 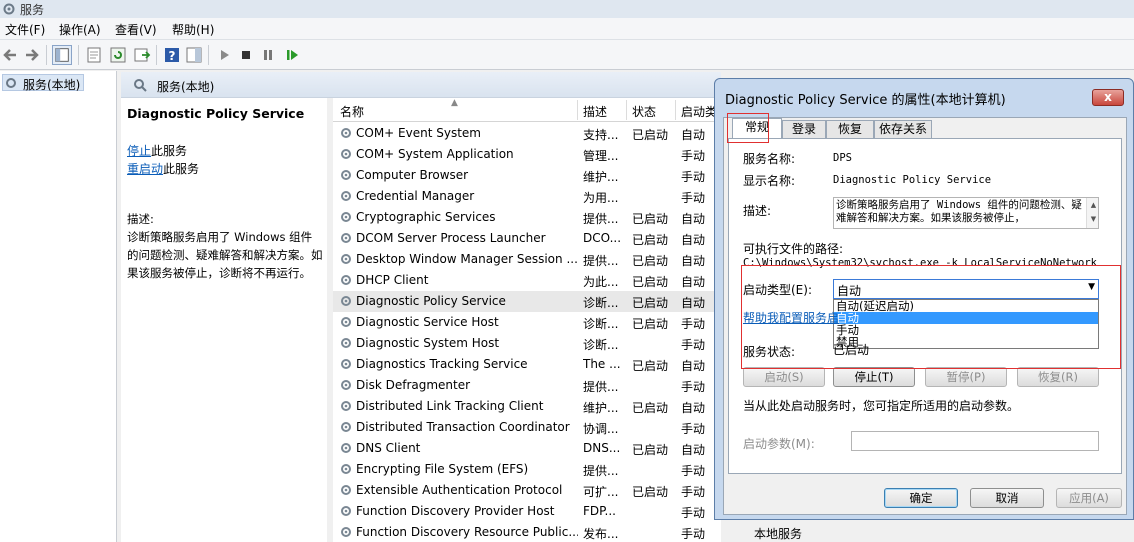 I want to click on table-row: COM+ System Application 管理... 手动, so click(x=527, y=154).